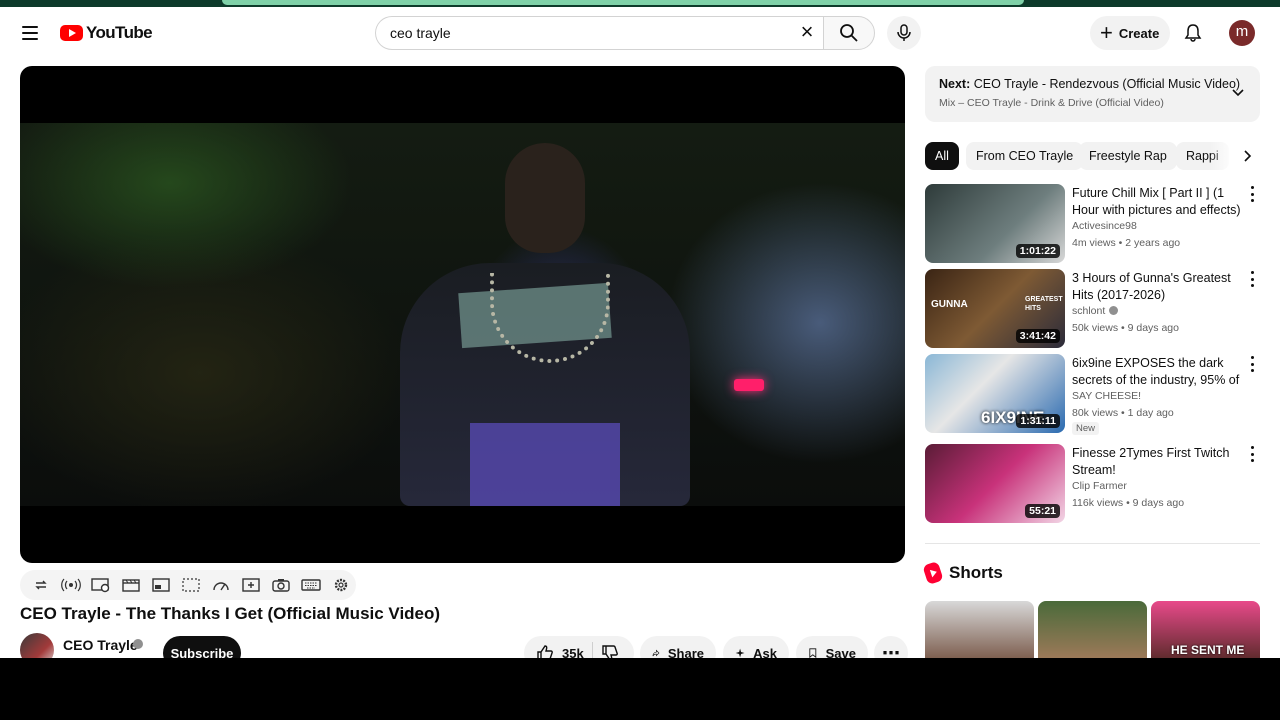  Describe the element at coordinates (891, 647) in the screenshot. I see `more-actions-icon: ⋯` at that location.